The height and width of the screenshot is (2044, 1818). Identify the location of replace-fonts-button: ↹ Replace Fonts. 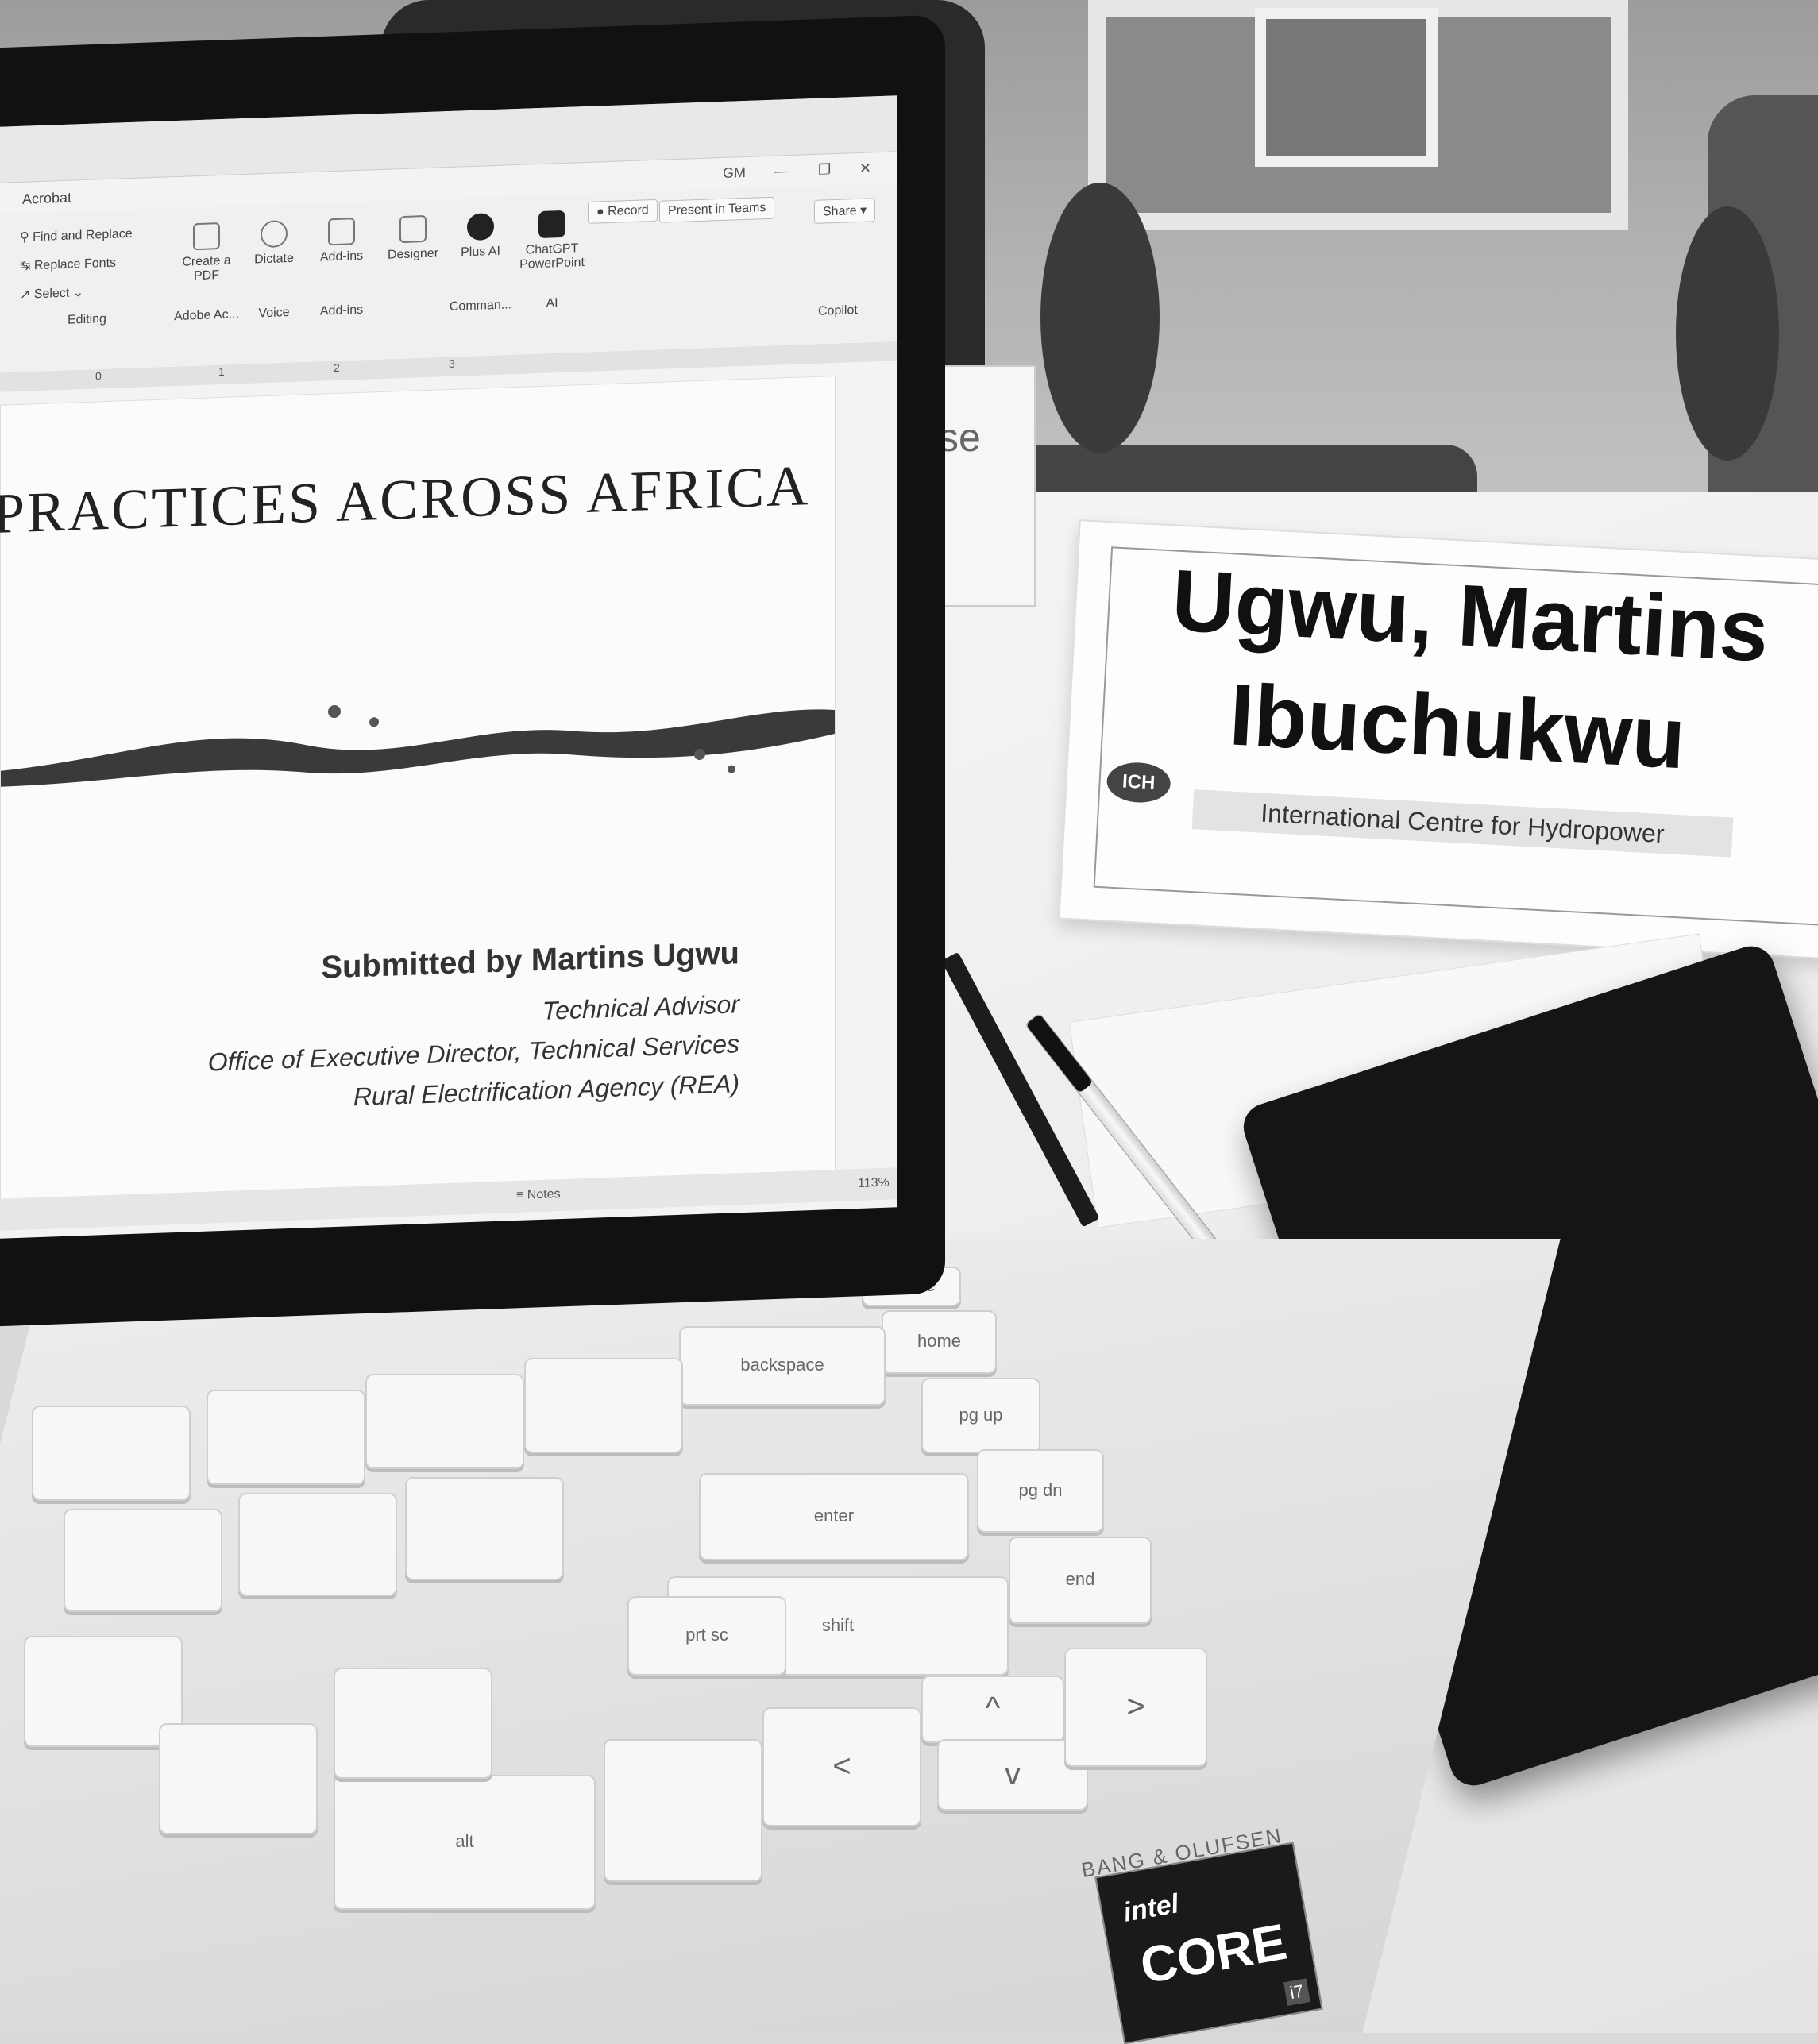
(68, 264).